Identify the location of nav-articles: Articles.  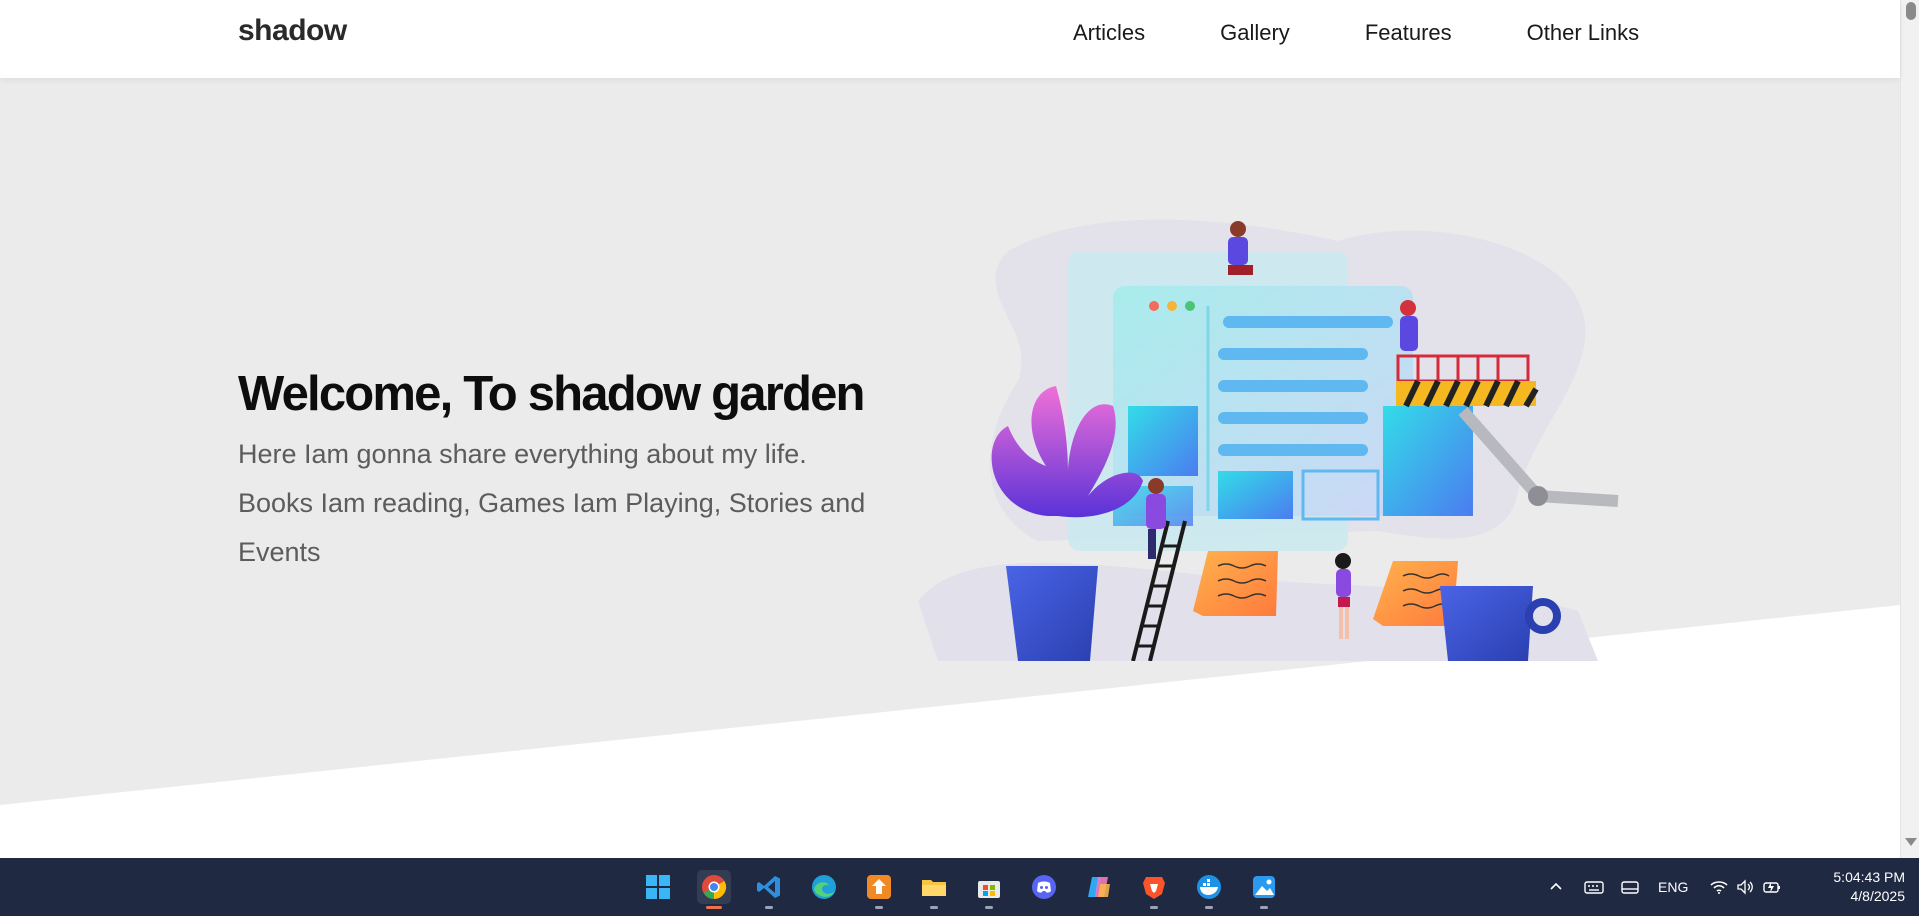
(1109, 33).